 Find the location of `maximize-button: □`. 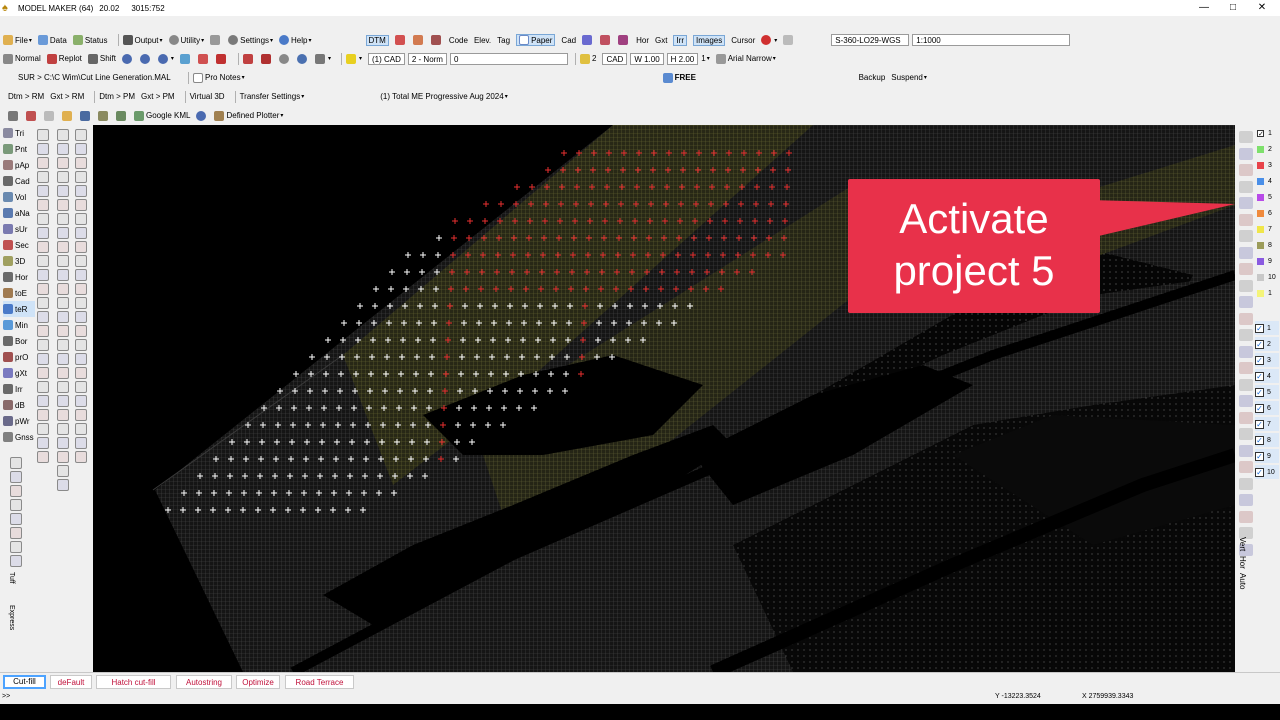

maximize-button: □ is located at coordinates (1233, 8).